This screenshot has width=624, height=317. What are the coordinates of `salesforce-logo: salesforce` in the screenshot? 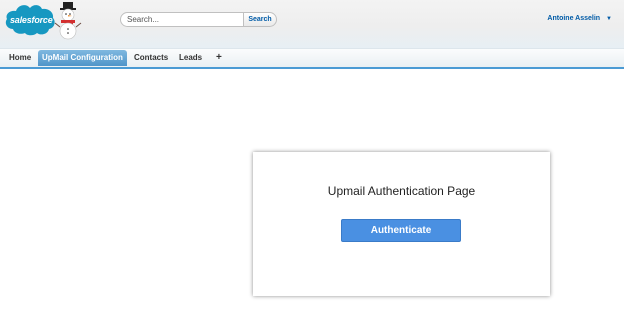 It's located at (44, 23).